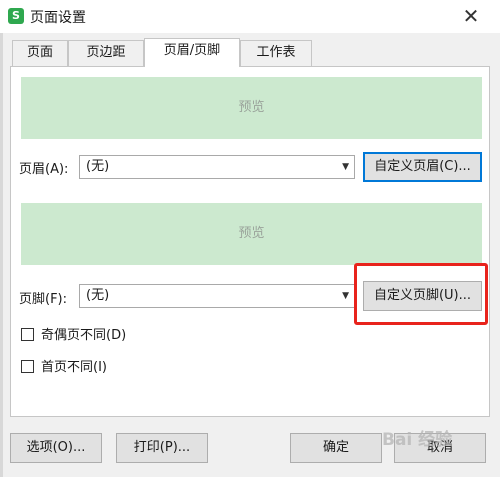 This screenshot has height=477, width=500. What do you see at coordinates (250, 16) in the screenshot?
I see `title-bar: S 页面设置 ✕` at bounding box center [250, 16].